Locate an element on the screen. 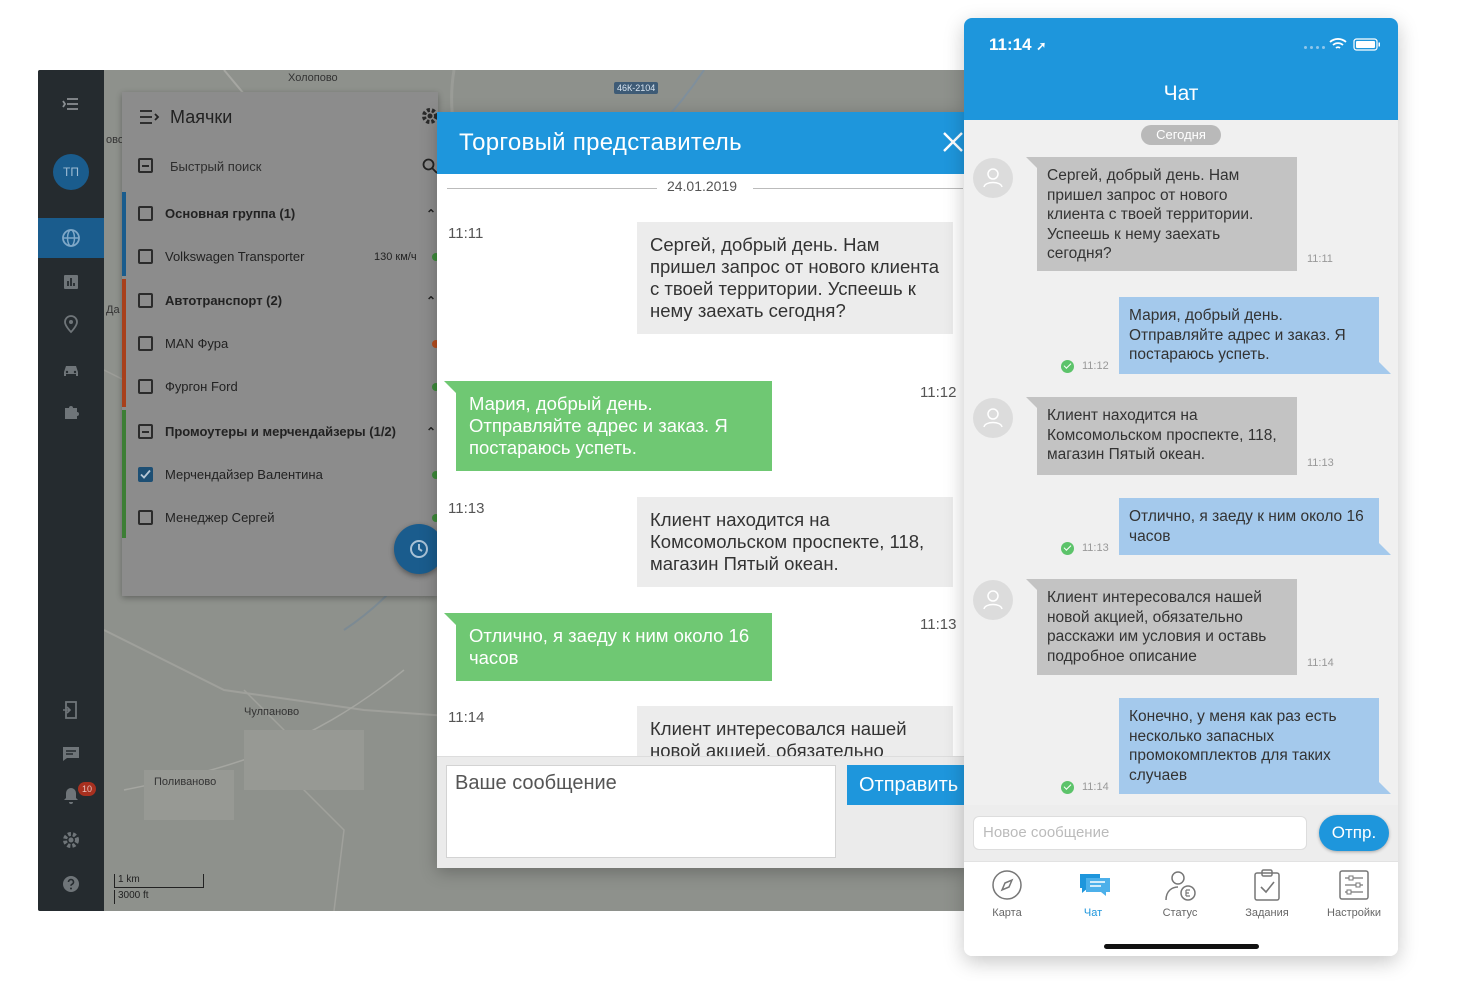 This screenshot has width=1460, height=981. beacon-row: Фургон Ford is located at coordinates (281, 386).